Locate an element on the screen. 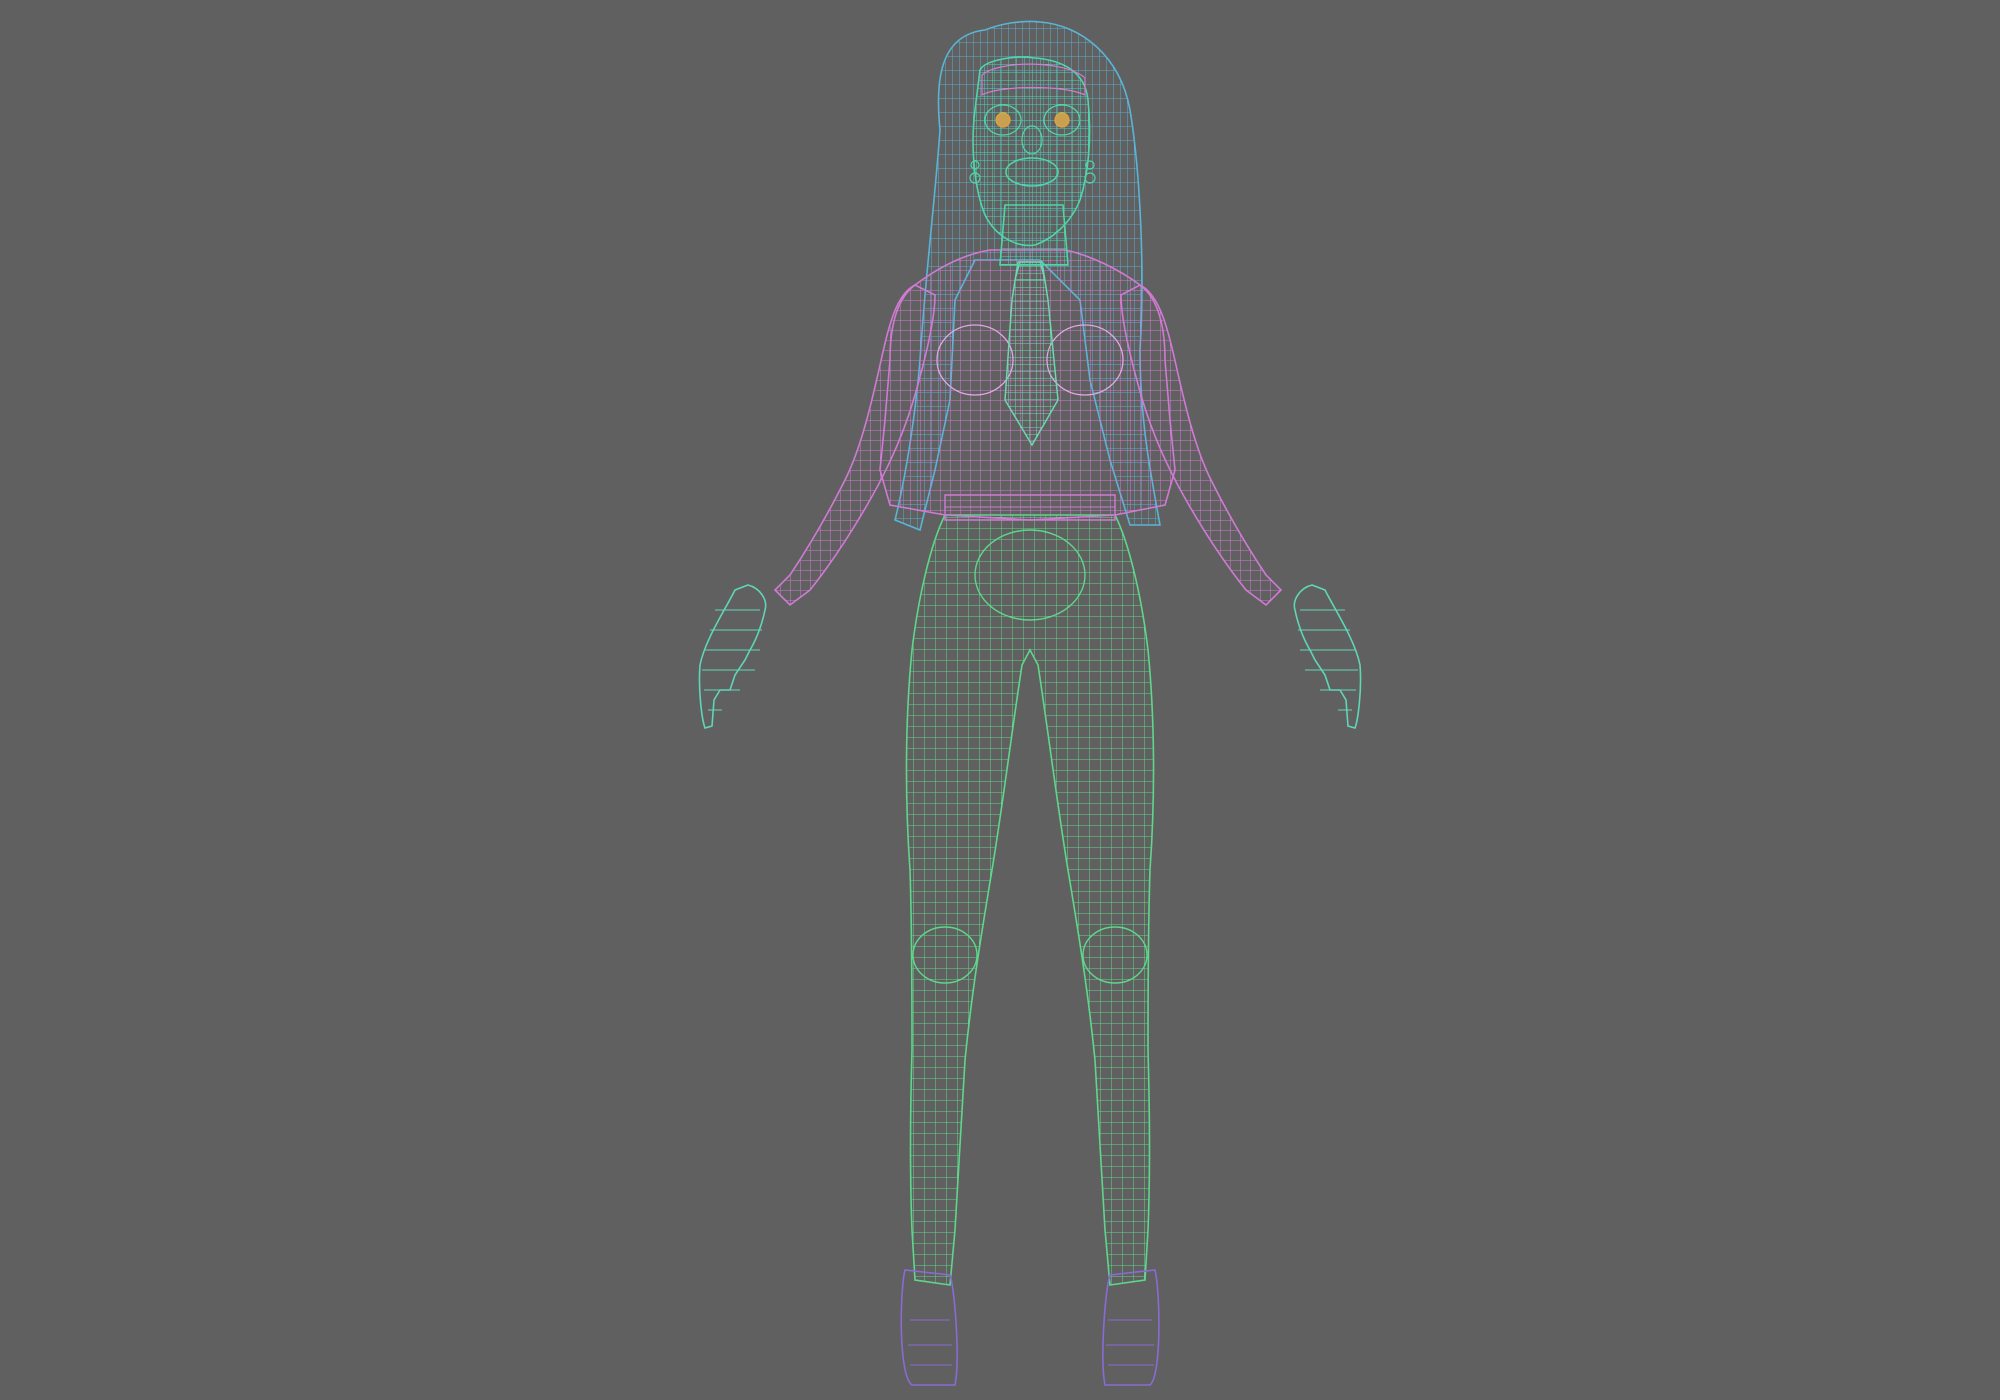  left-eye is located at coordinates (1003, 120).